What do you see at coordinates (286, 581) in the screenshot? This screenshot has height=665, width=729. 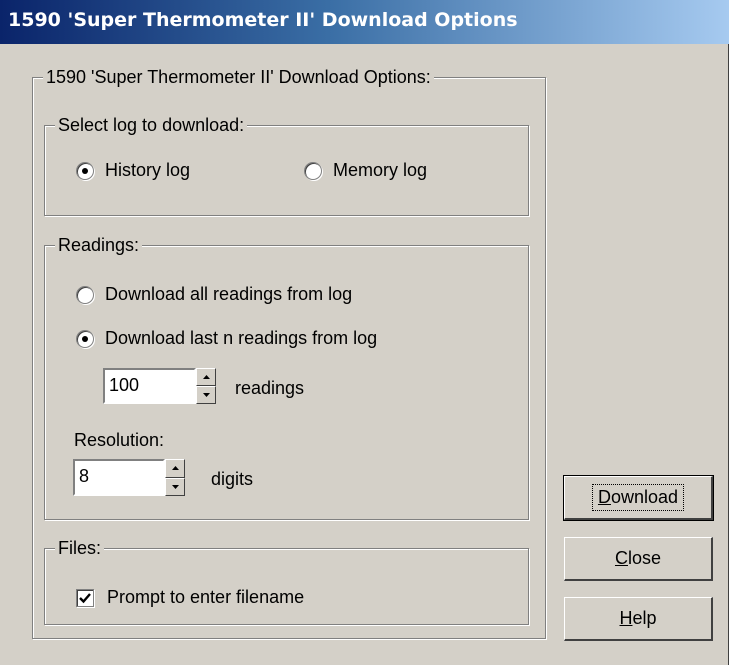 I see `files-group: Files: Prompt to enter filename` at bounding box center [286, 581].